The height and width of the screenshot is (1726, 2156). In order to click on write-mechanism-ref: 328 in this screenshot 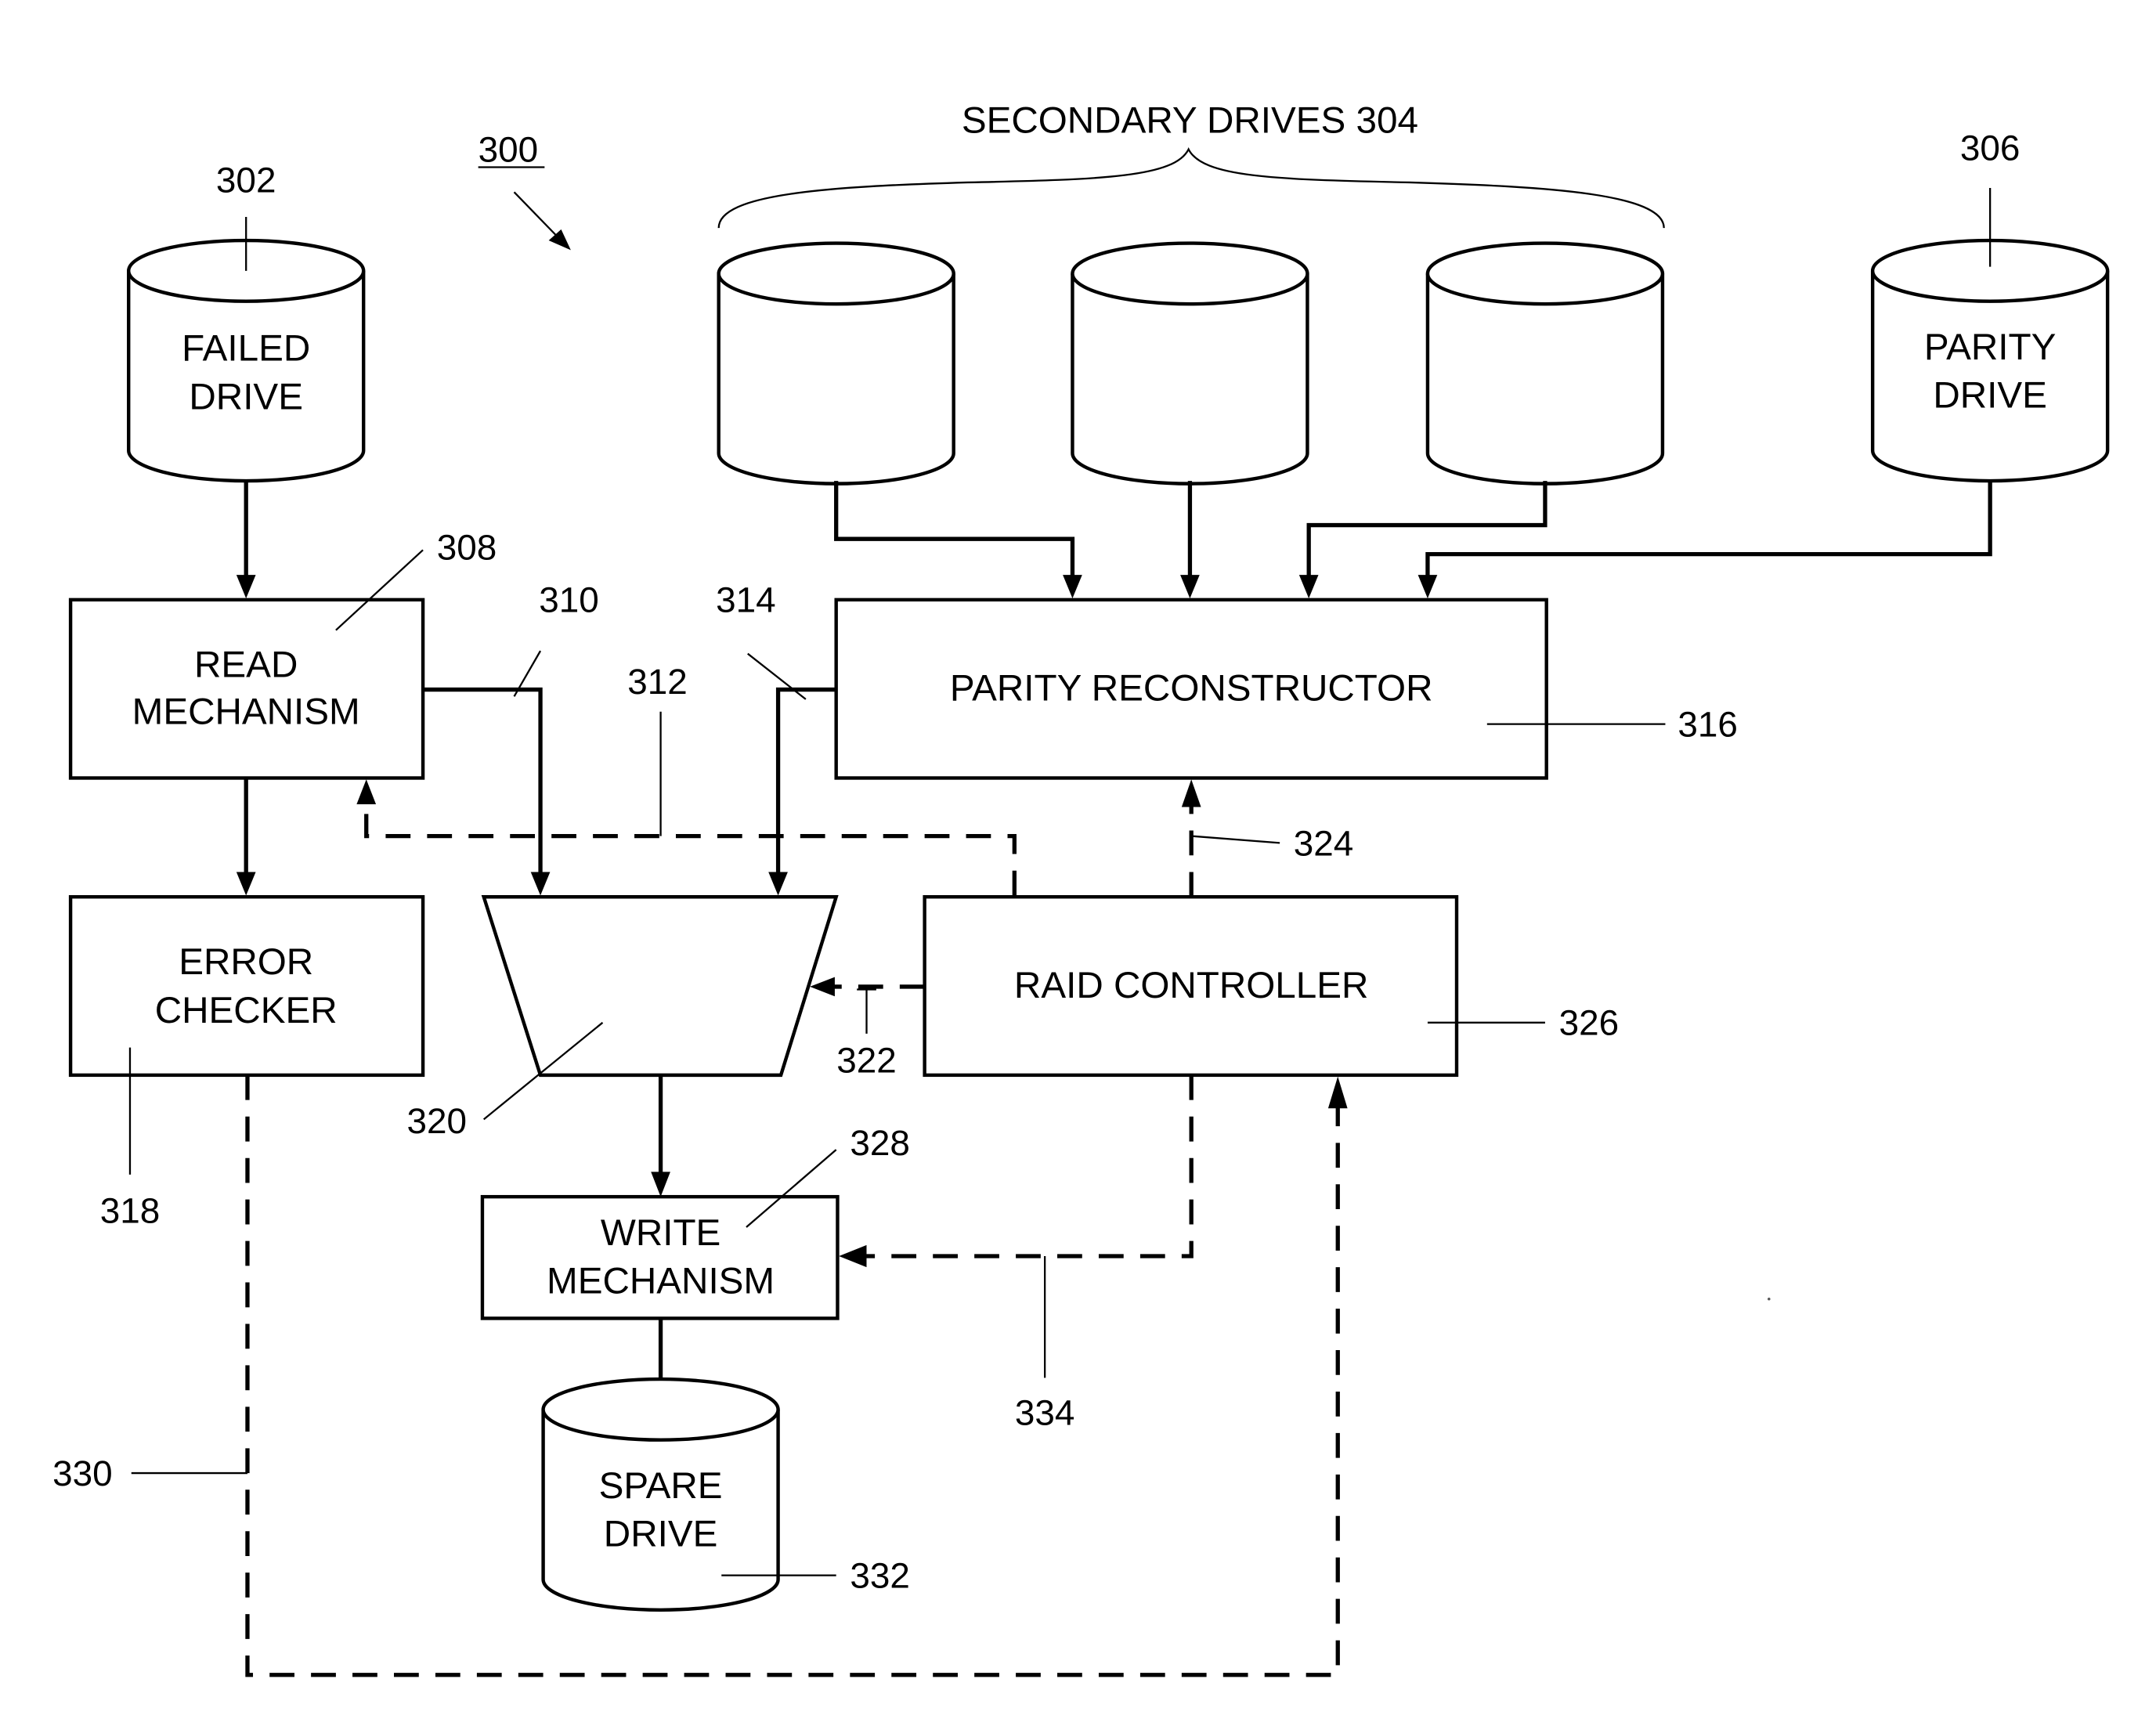, I will do `click(880, 1142)`.